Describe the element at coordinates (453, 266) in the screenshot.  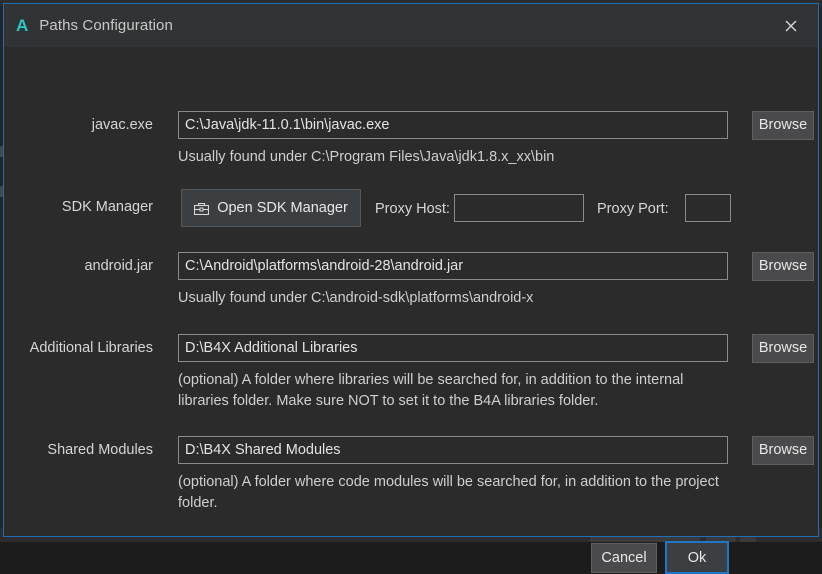
I see `android-jar-path-input` at that location.